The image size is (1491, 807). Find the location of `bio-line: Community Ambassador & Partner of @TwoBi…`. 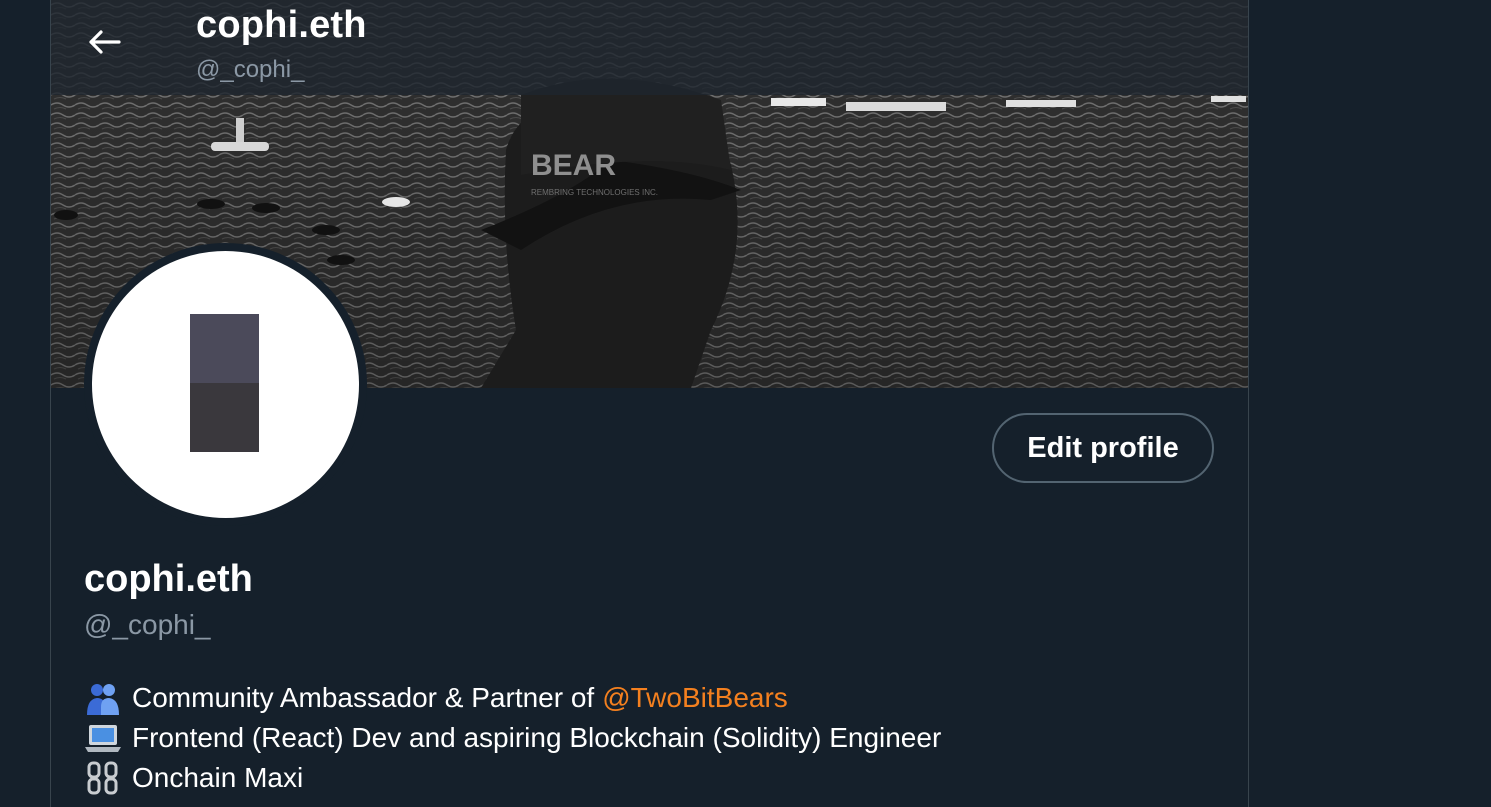

bio-line: Community Ambassador & Partner of @TwoBi… is located at coordinates (512, 698).